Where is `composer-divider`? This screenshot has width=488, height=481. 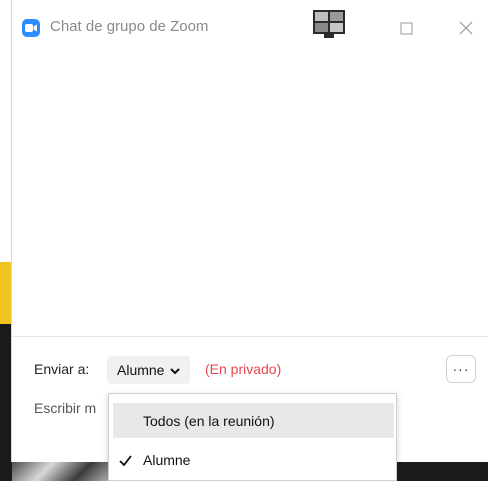 composer-divider is located at coordinates (250, 336).